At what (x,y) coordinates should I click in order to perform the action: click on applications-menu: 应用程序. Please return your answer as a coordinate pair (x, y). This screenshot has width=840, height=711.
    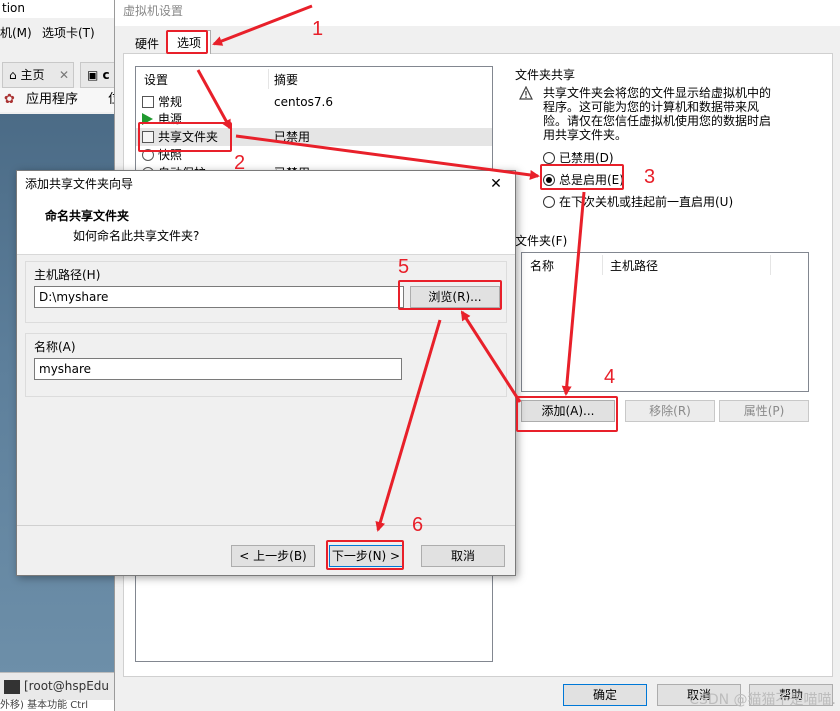
    Looking at the image, I should click on (52, 100).